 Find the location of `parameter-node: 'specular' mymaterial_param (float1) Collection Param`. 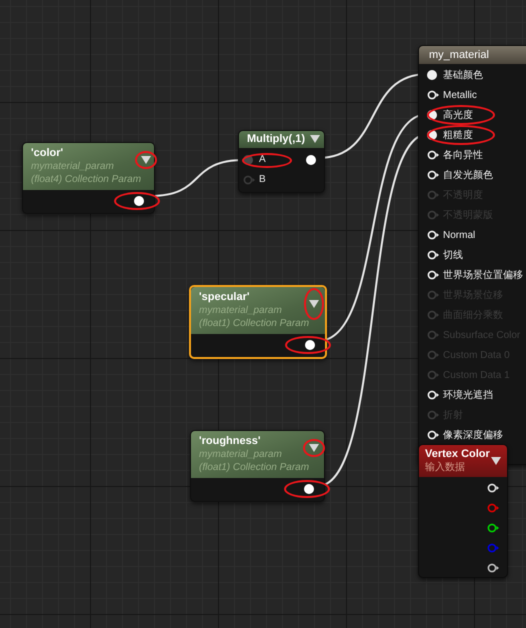

parameter-node: 'specular' mymaterial_param (float1) Collection Param is located at coordinates (258, 322).